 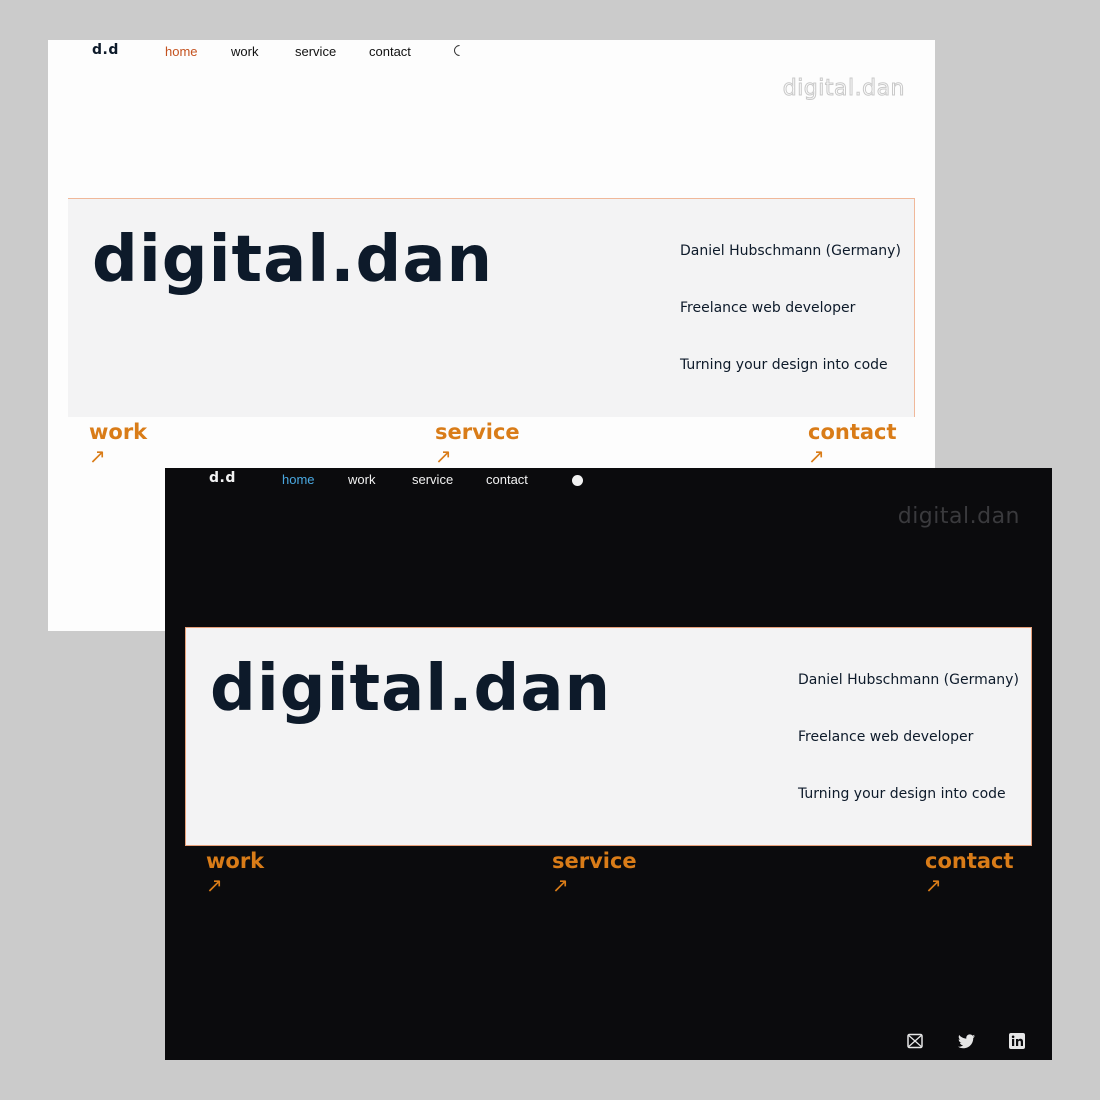 What do you see at coordinates (915, 1041) in the screenshot?
I see `mail-icon` at bounding box center [915, 1041].